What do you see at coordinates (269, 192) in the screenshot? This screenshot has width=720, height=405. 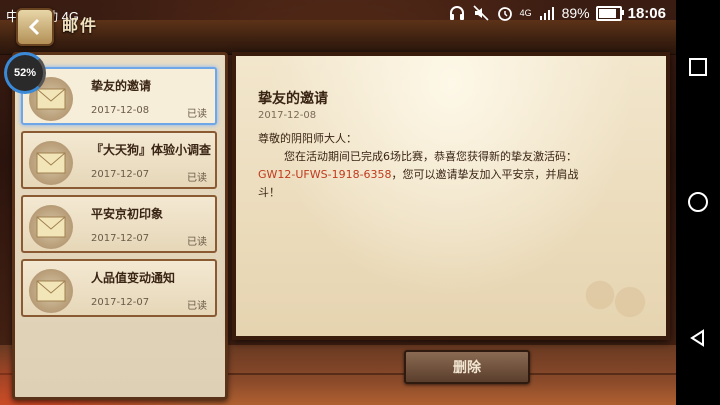 I see `detail-line-3: 斗！` at bounding box center [269, 192].